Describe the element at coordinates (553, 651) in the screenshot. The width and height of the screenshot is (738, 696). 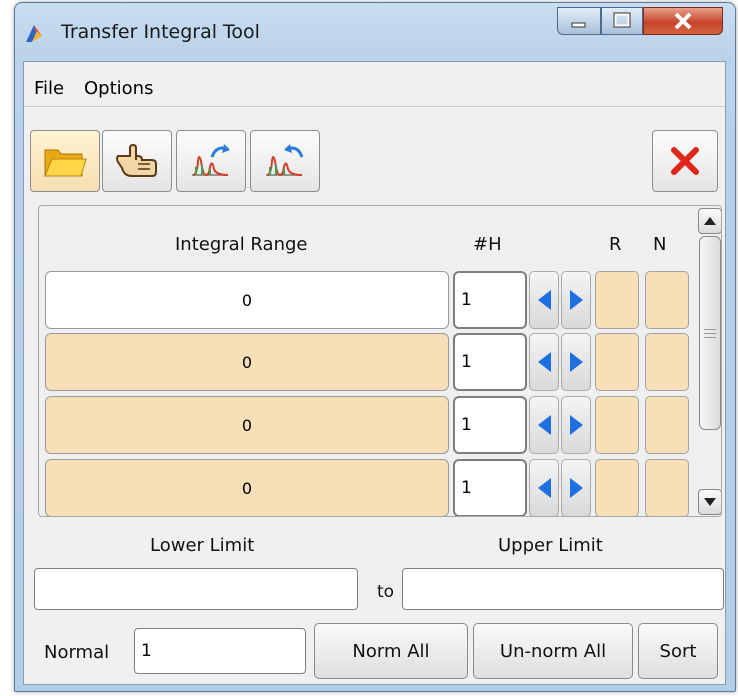
I see `unnorm-all-button: Un-norm All` at that location.